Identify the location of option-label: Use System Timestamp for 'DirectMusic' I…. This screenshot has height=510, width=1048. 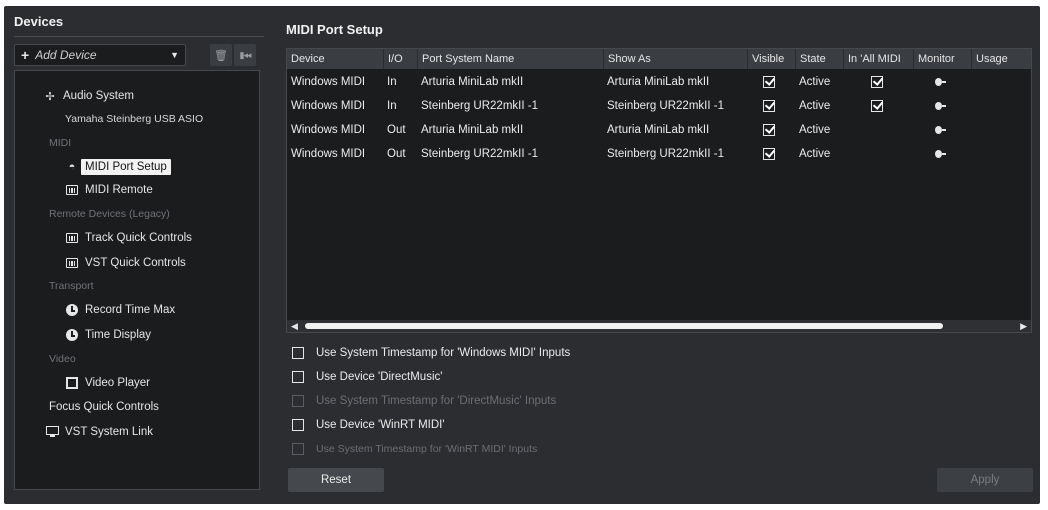
(436, 401).